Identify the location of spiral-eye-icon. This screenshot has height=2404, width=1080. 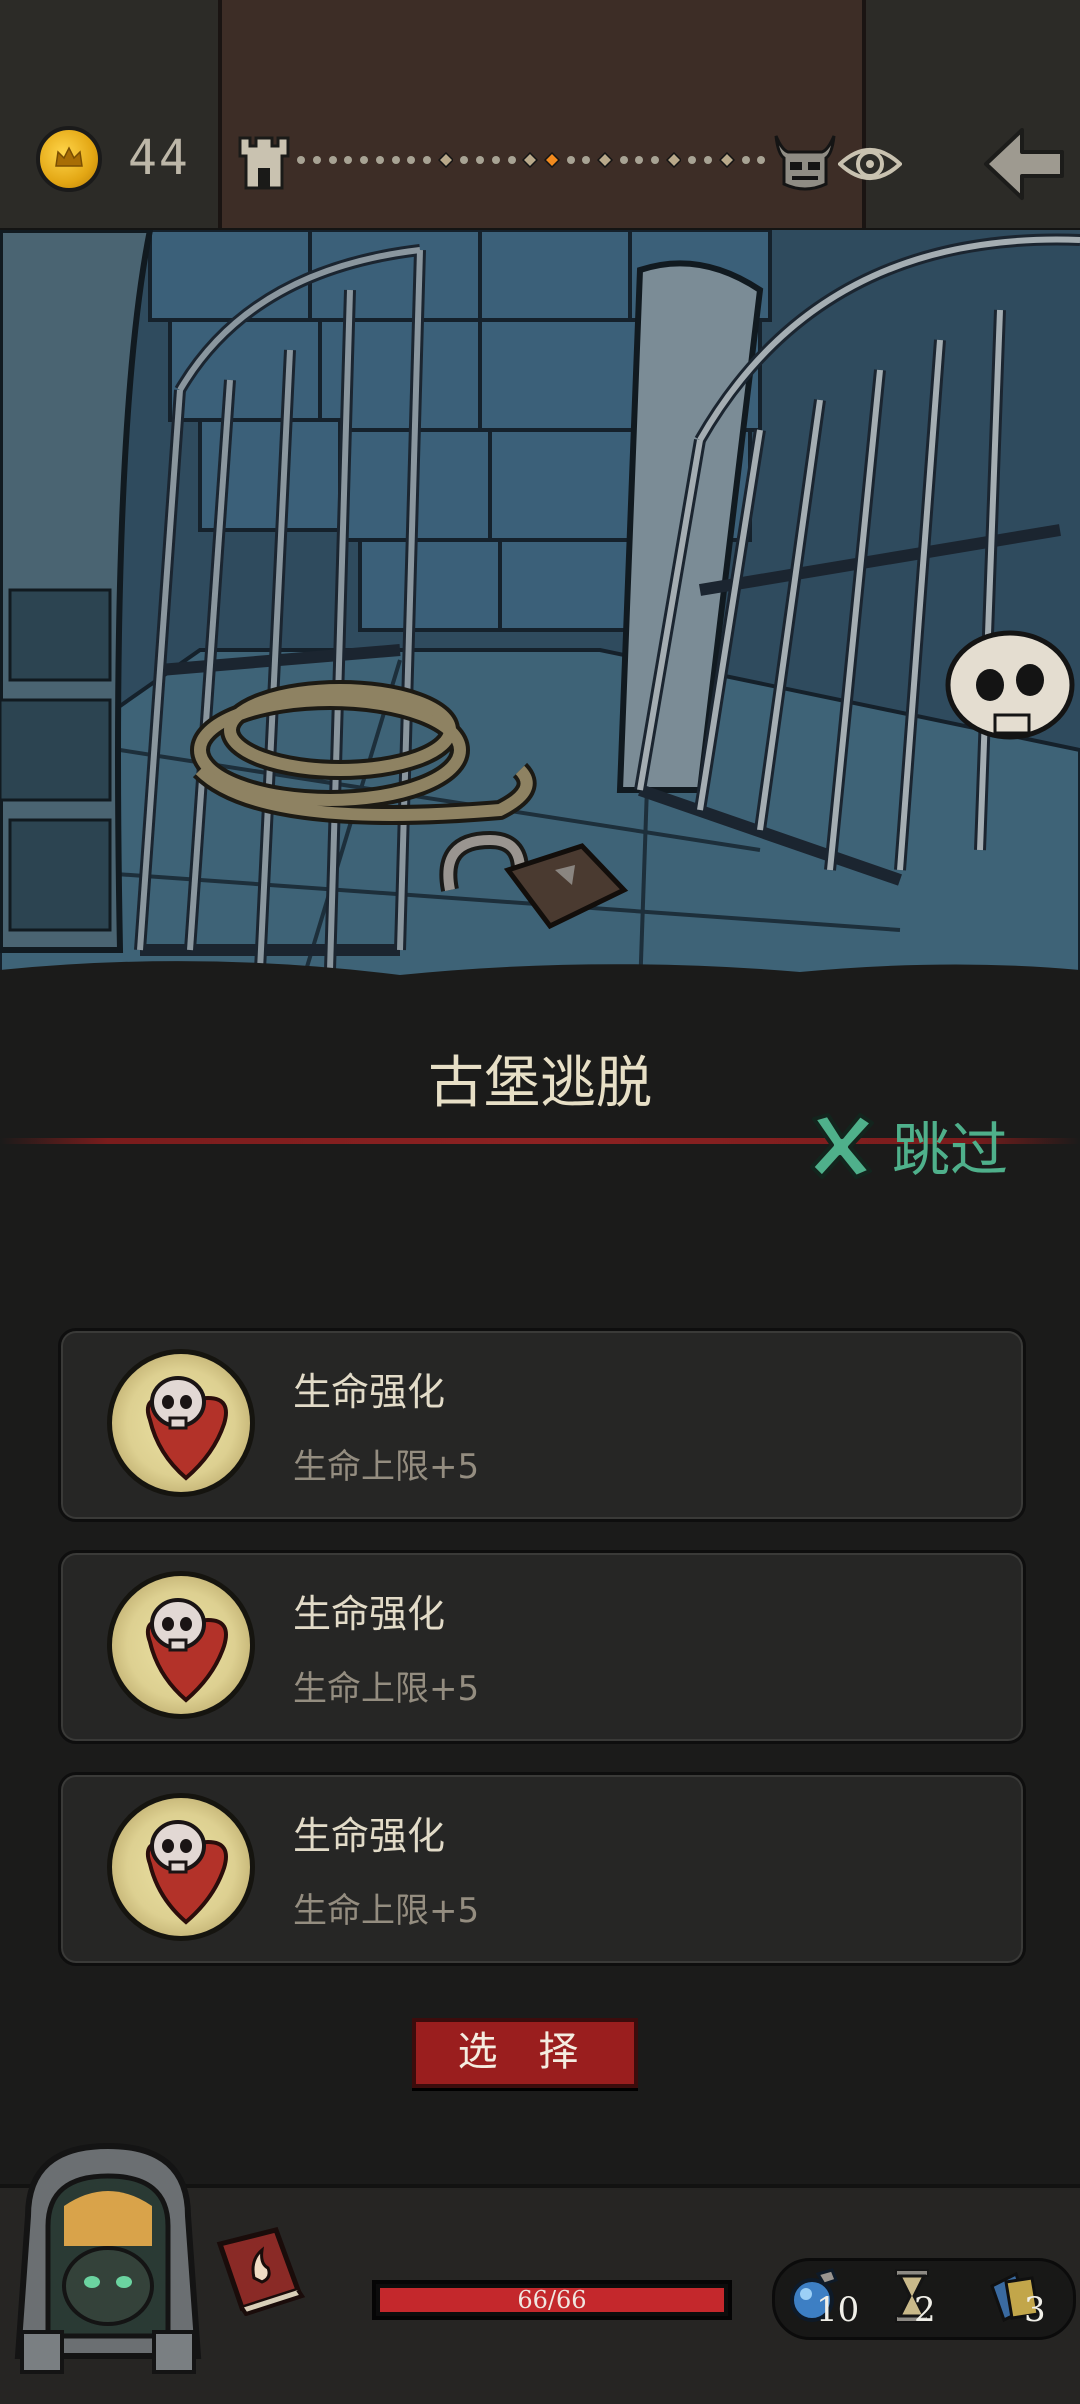
(870, 164).